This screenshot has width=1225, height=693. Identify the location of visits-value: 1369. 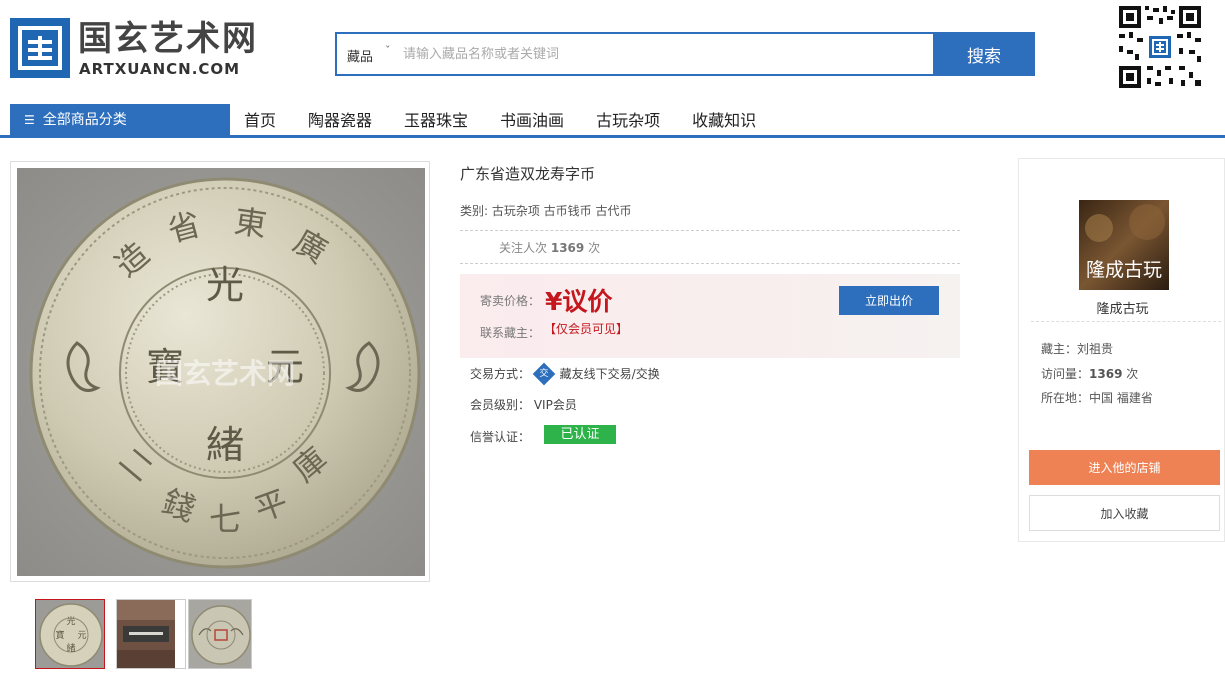
(1106, 374).